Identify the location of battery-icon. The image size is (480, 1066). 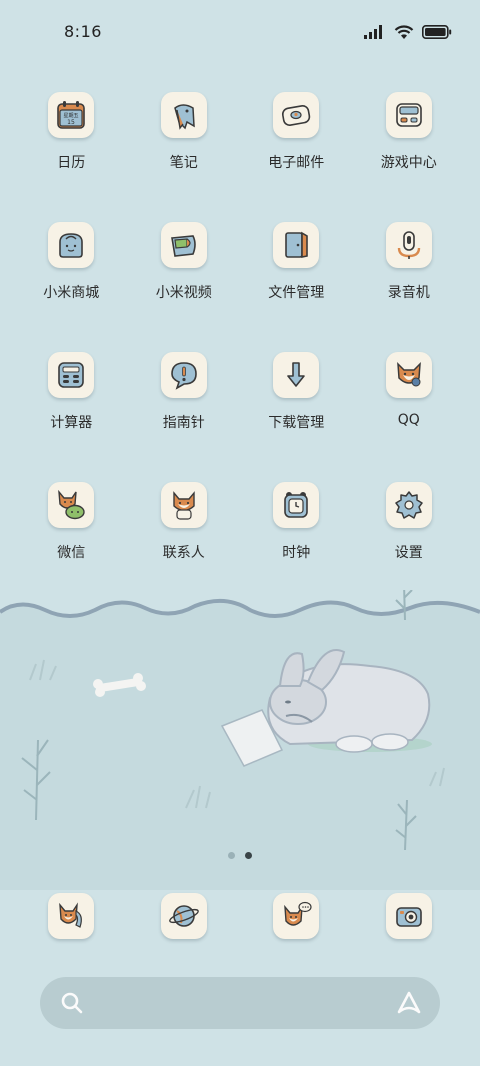
(437, 32).